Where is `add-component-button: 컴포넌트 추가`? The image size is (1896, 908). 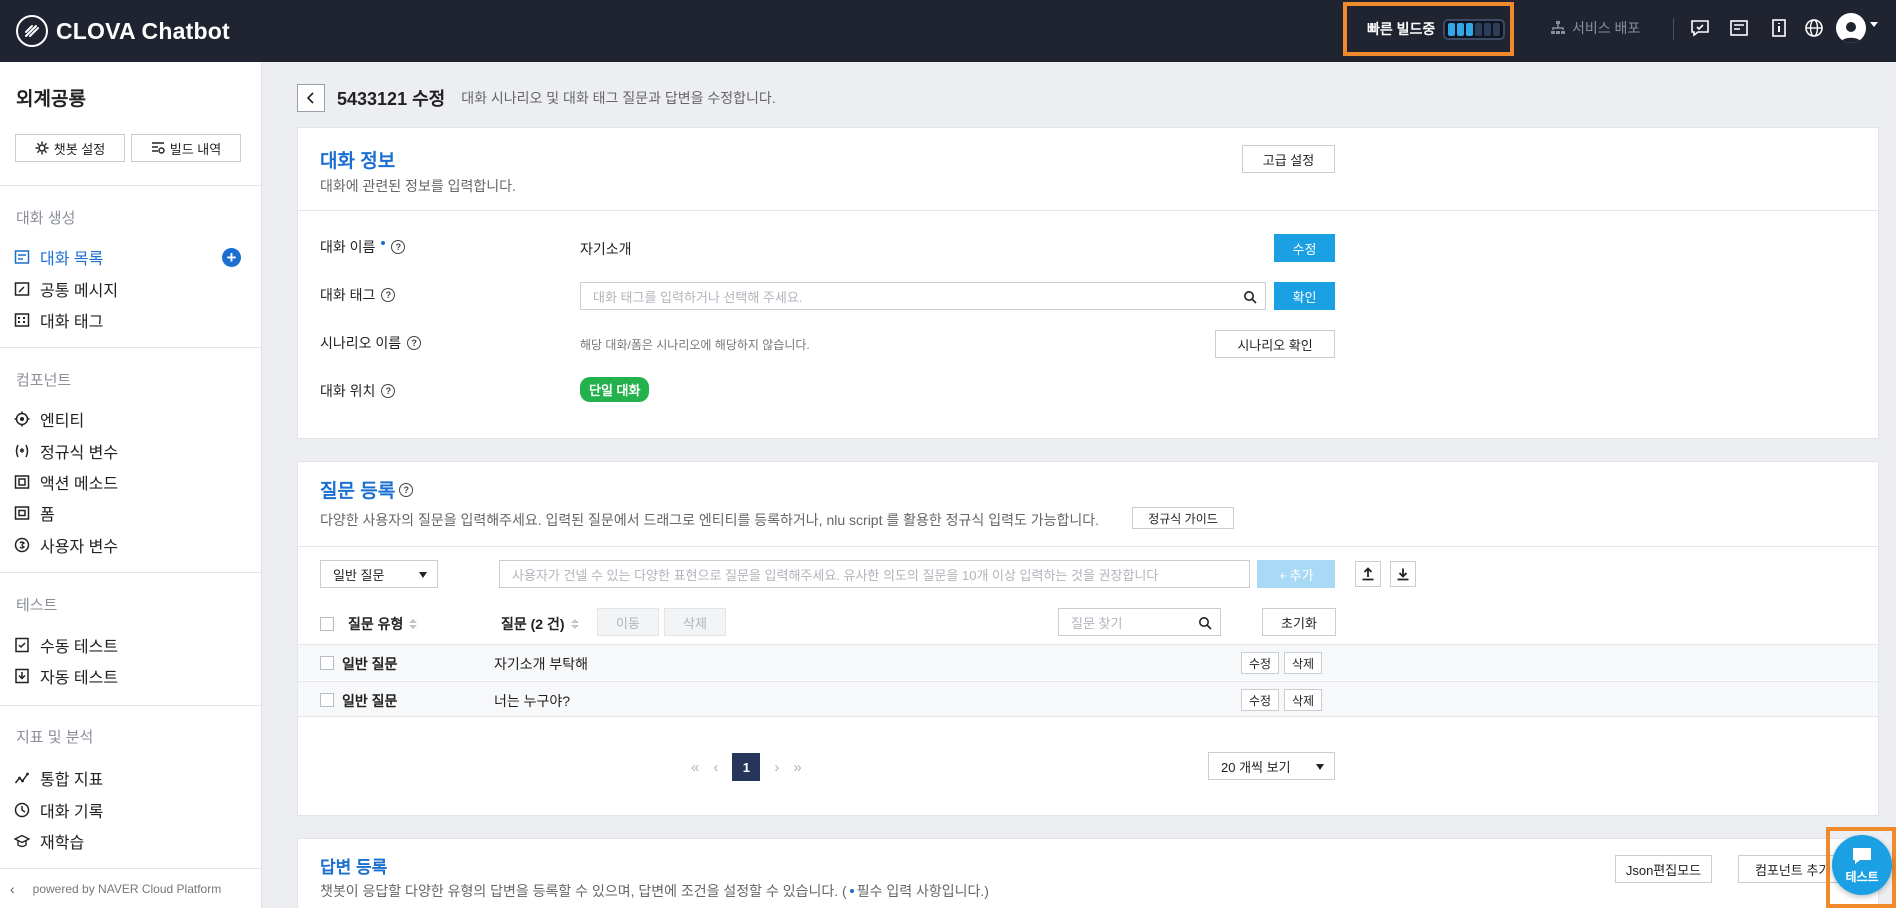
add-component-button: 컴포넌트 추가 is located at coordinates (1788, 869).